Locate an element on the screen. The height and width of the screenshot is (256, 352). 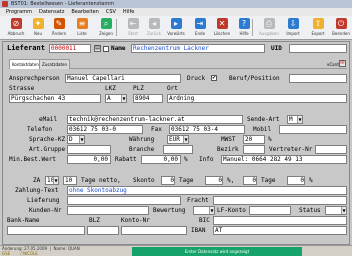
toolbar-label: Zurück is located at coordinates (154, 33).